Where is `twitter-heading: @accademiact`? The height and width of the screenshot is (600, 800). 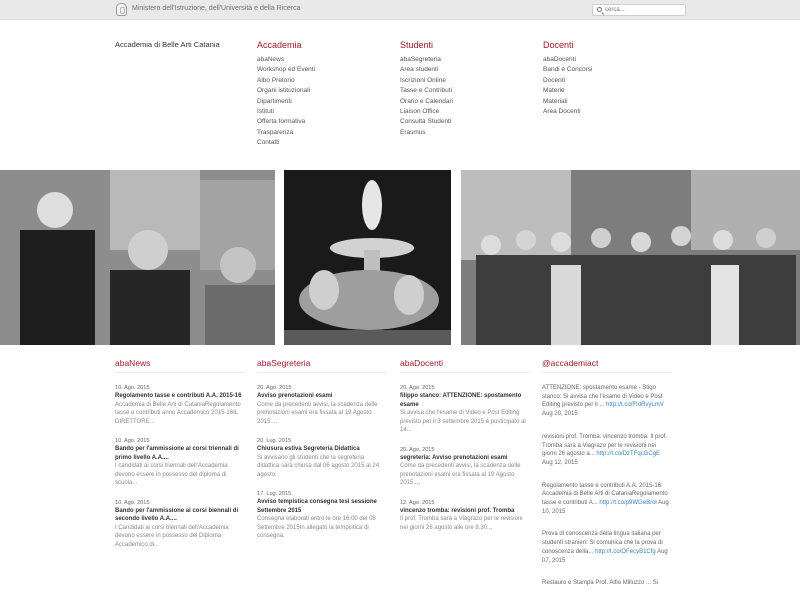 twitter-heading: @accademiact is located at coordinates (607, 365).